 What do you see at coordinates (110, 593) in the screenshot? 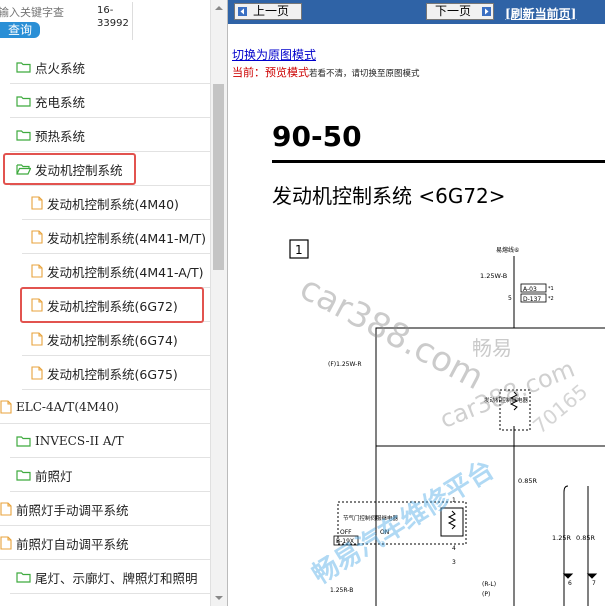
I see `row-divider` at bounding box center [110, 593].